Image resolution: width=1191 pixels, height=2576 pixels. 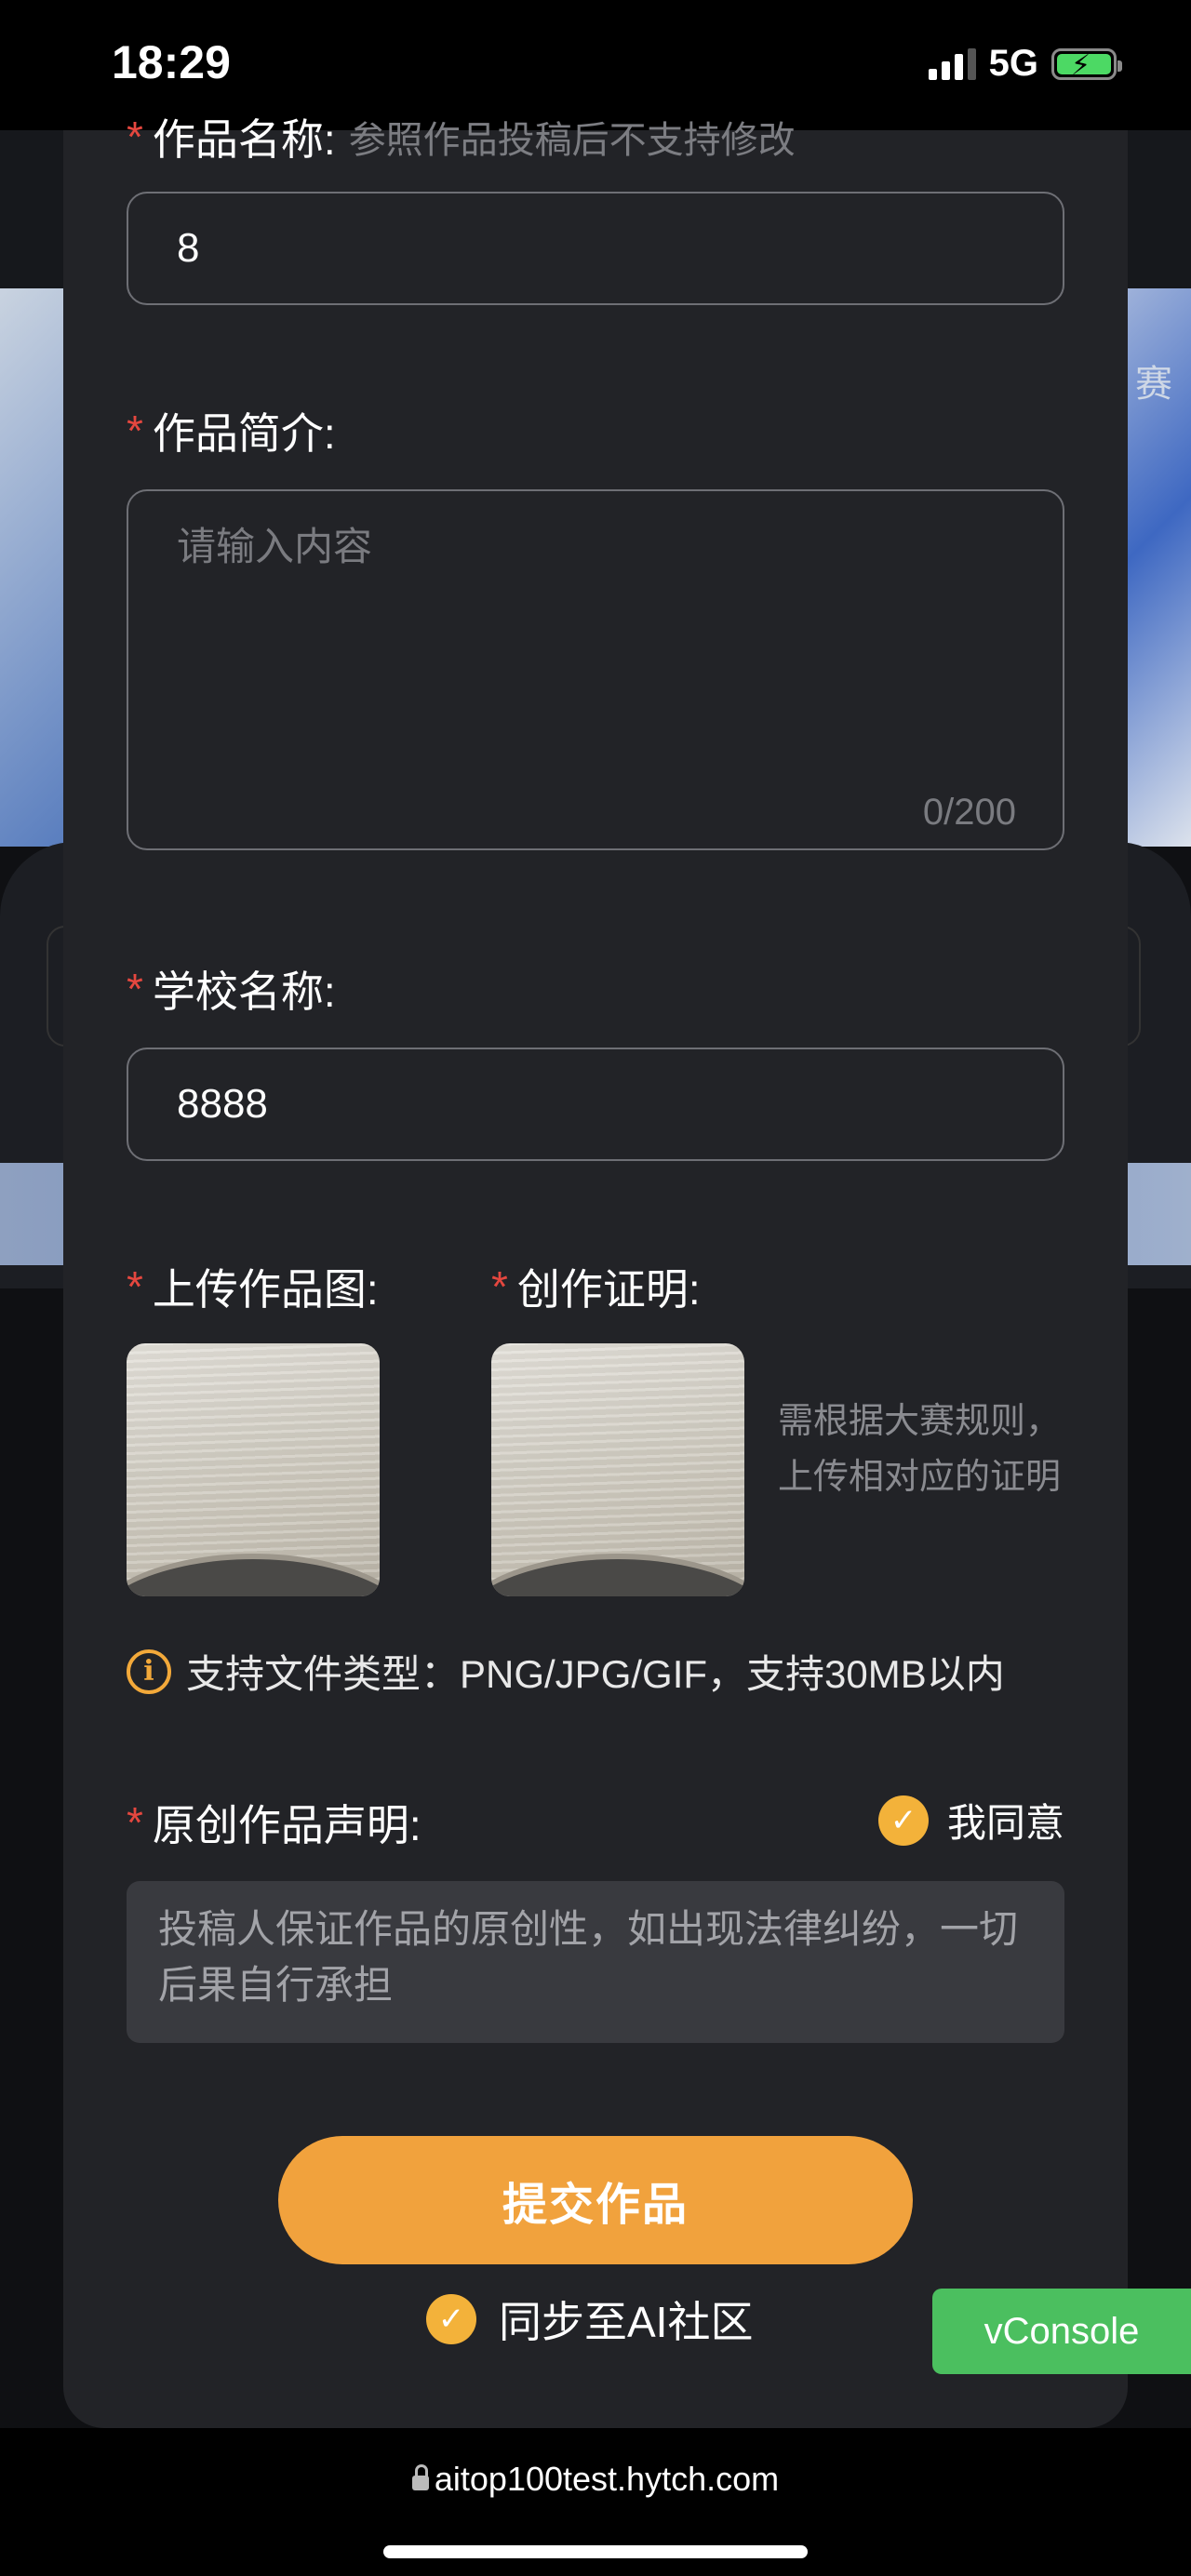 I want to click on statement-text: 投稿人保证作品的原创性，如出现法律纠纷，一切后果自行承担, so click(x=595, y=1962).